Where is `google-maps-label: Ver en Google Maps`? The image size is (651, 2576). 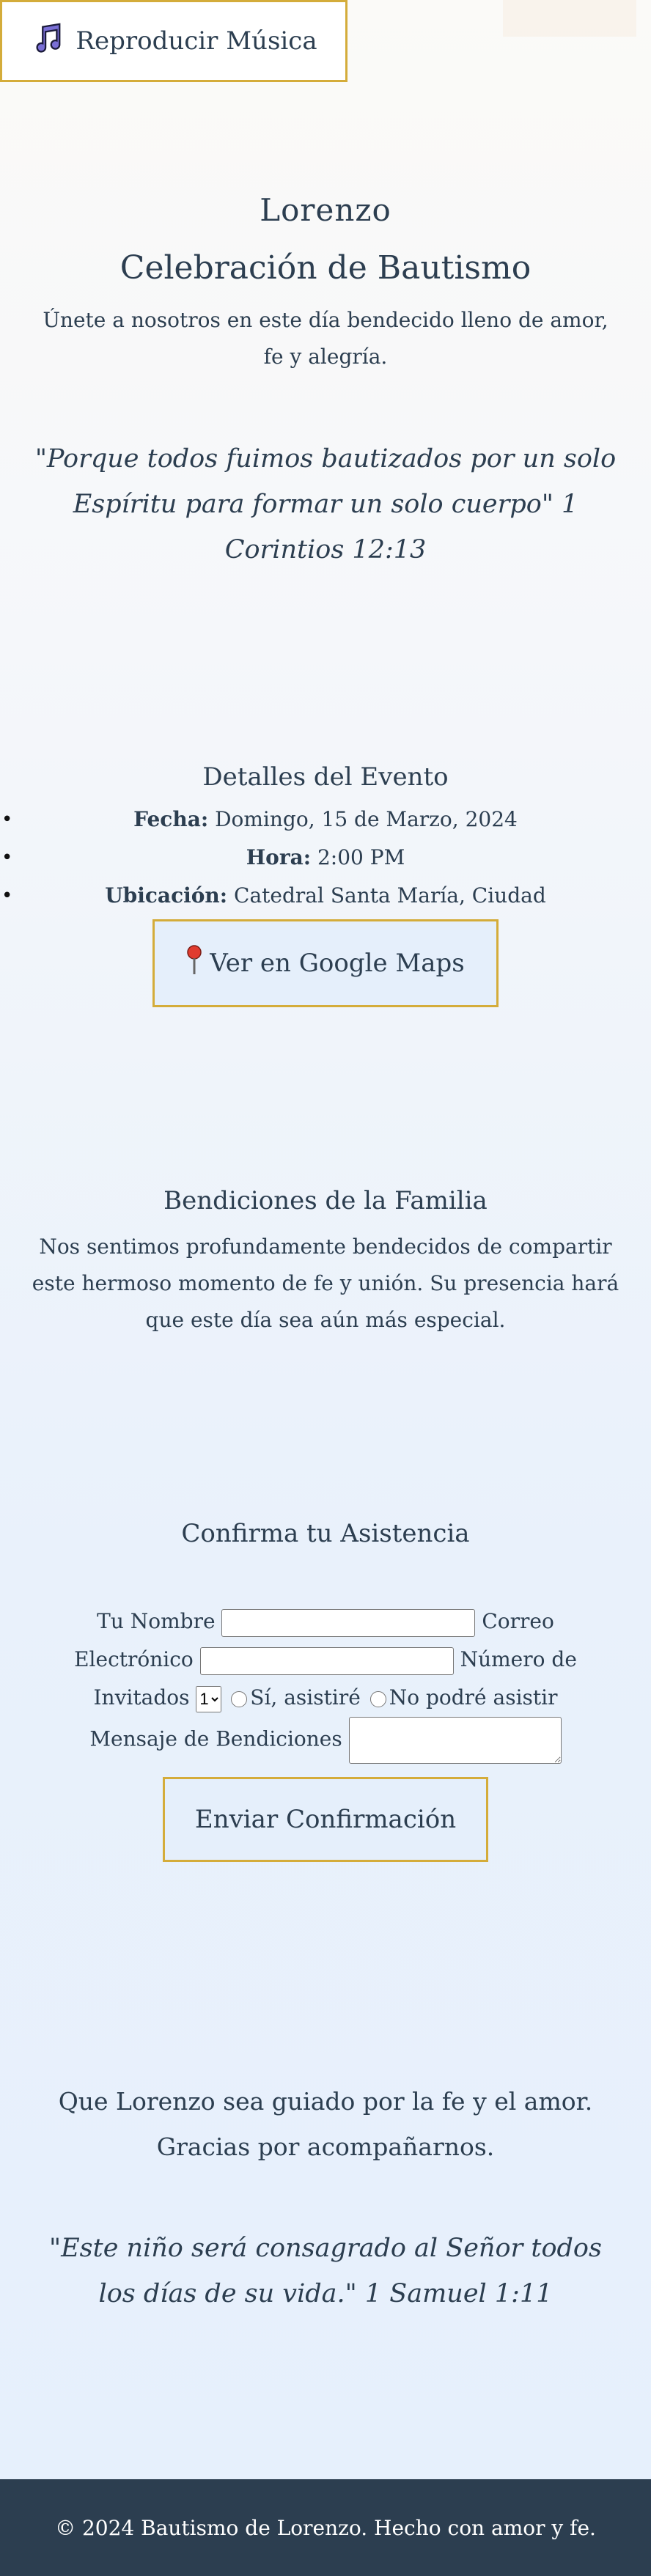 google-maps-label: Ver en Google Maps is located at coordinates (338, 963).